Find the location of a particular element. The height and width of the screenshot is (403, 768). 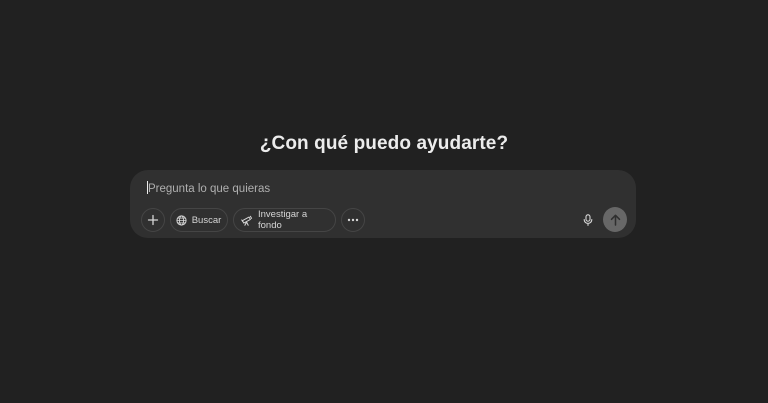

search-button: Buscar is located at coordinates (199, 220).